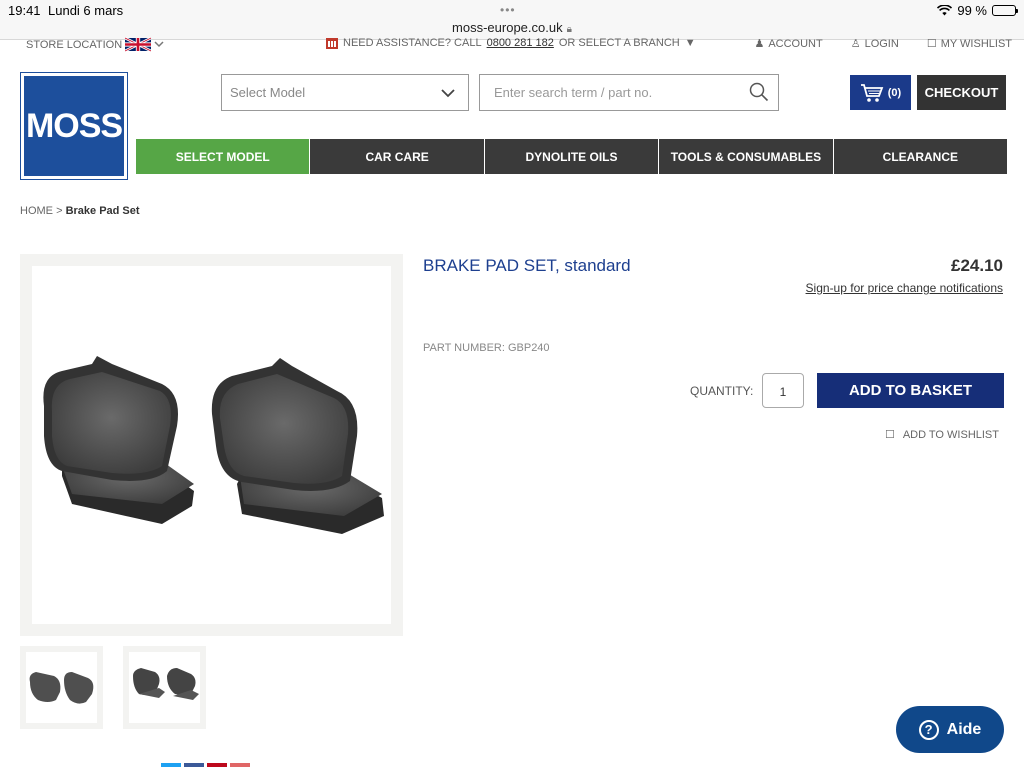 The height and width of the screenshot is (767, 1024). What do you see at coordinates (240, 765) in the screenshot?
I see `email-share` at bounding box center [240, 765].